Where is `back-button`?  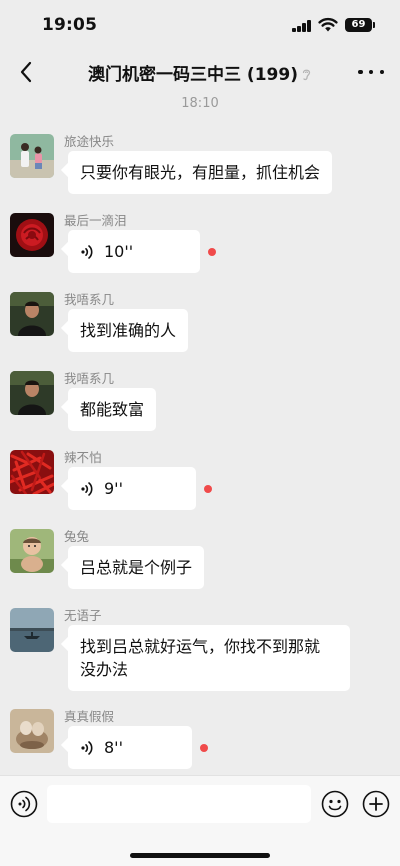
back-button is located at coordinates (26, 72).